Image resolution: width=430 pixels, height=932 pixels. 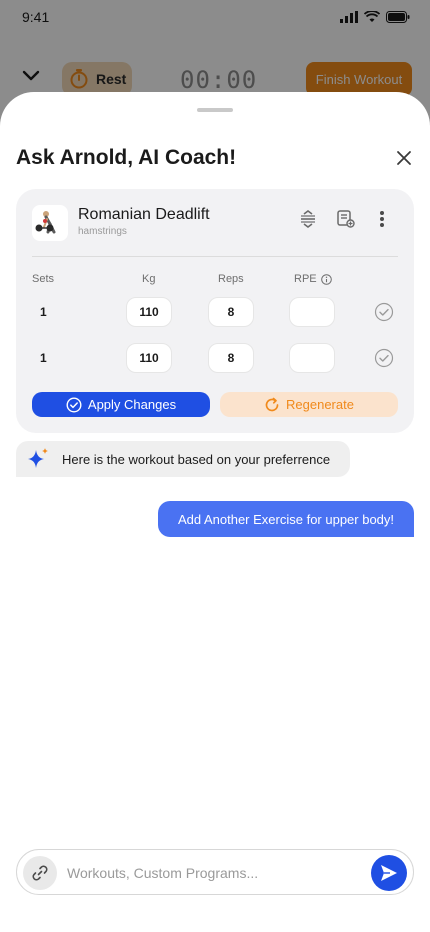 I want to click on check-circle-icon, so click(x=74, y=404).